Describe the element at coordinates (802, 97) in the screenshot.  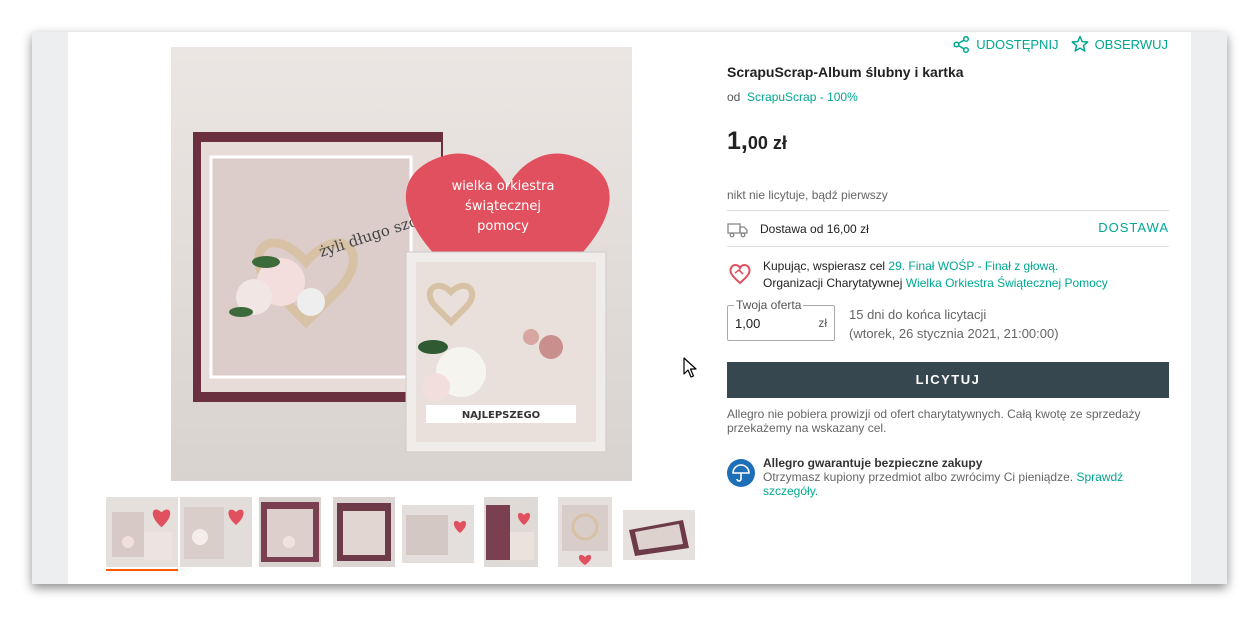
I see `seller-link: ScrapuScrap - 100%` at that location.